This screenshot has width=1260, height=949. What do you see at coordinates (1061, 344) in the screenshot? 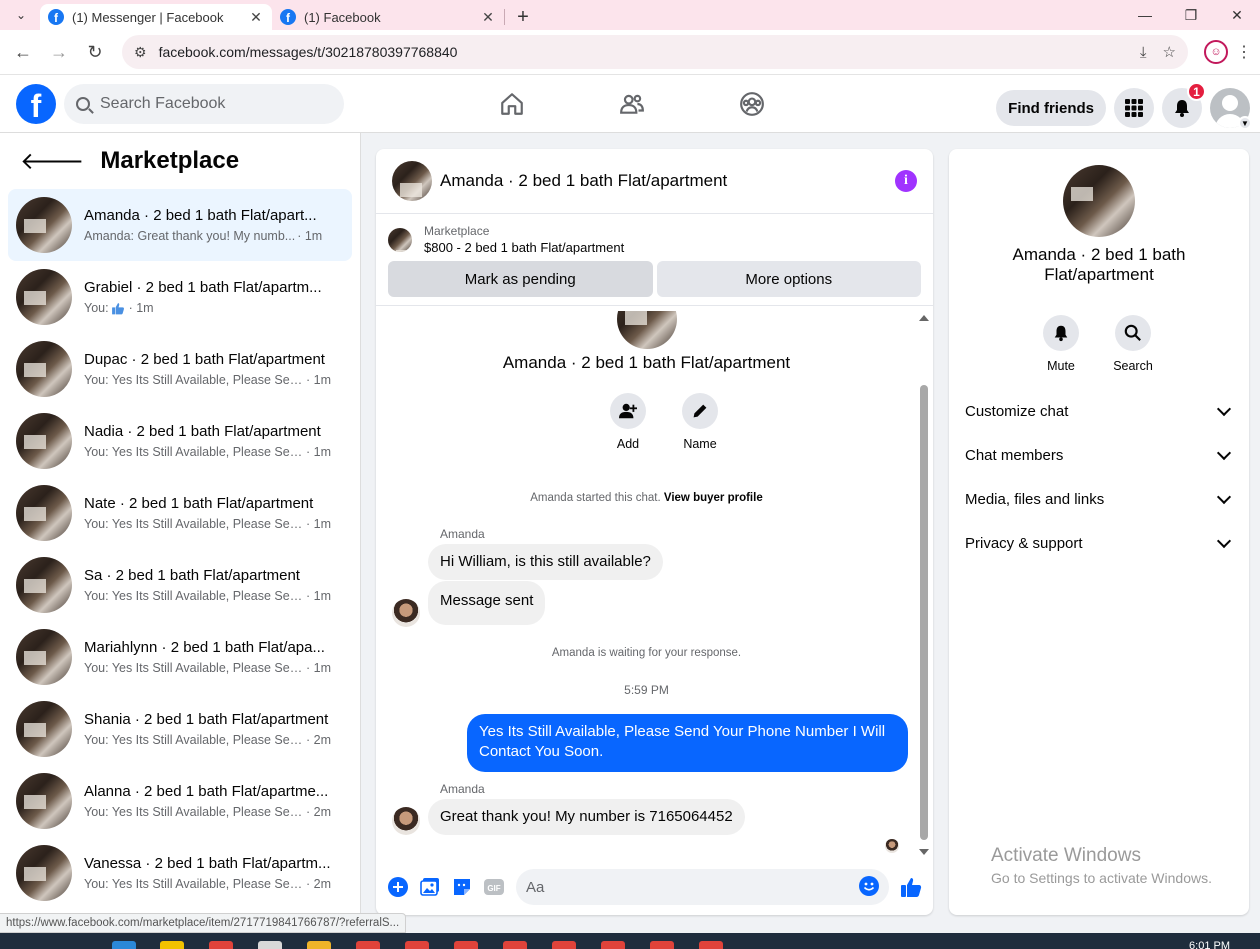
I see `mute-button: Mute` at bounding box center [1061, 344].